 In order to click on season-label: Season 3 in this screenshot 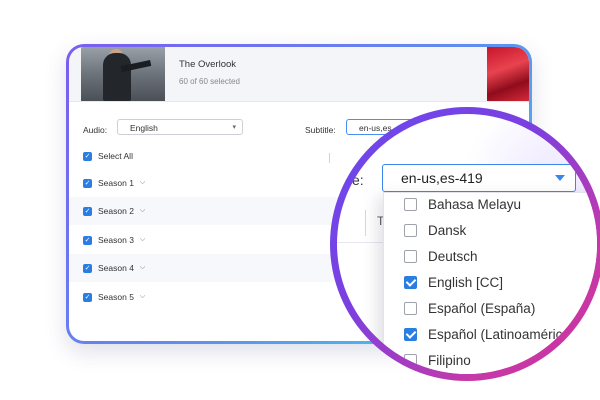, I will do `click(116, 240)`.